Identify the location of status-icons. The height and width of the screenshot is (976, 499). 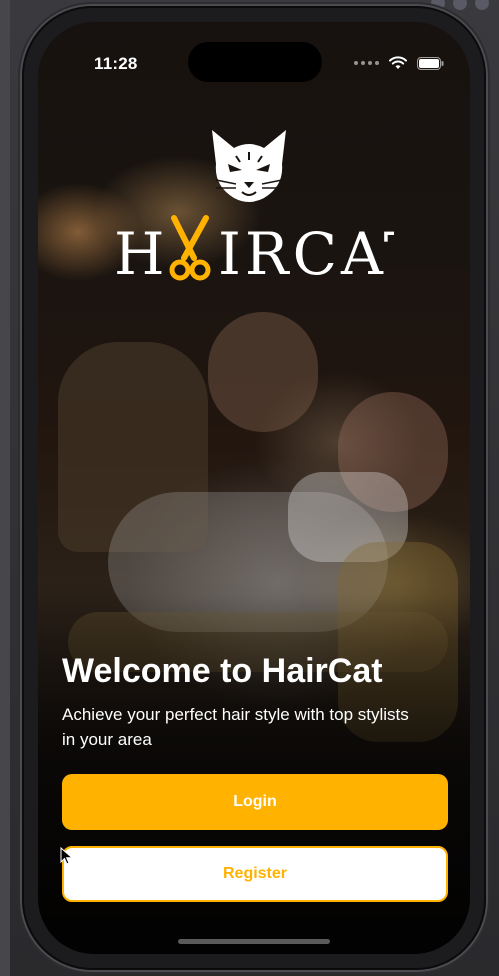
(399, 63).